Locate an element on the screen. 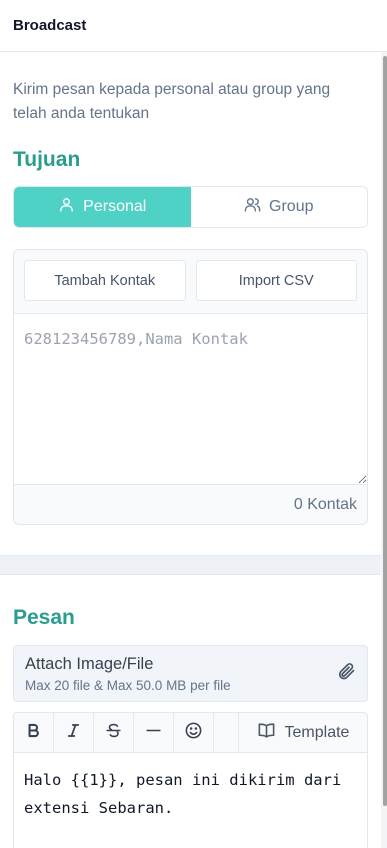 The height and width of the screenshot is (848, 387). recipient-type-toggle: Personal Group is located at coordinates (190, 207).